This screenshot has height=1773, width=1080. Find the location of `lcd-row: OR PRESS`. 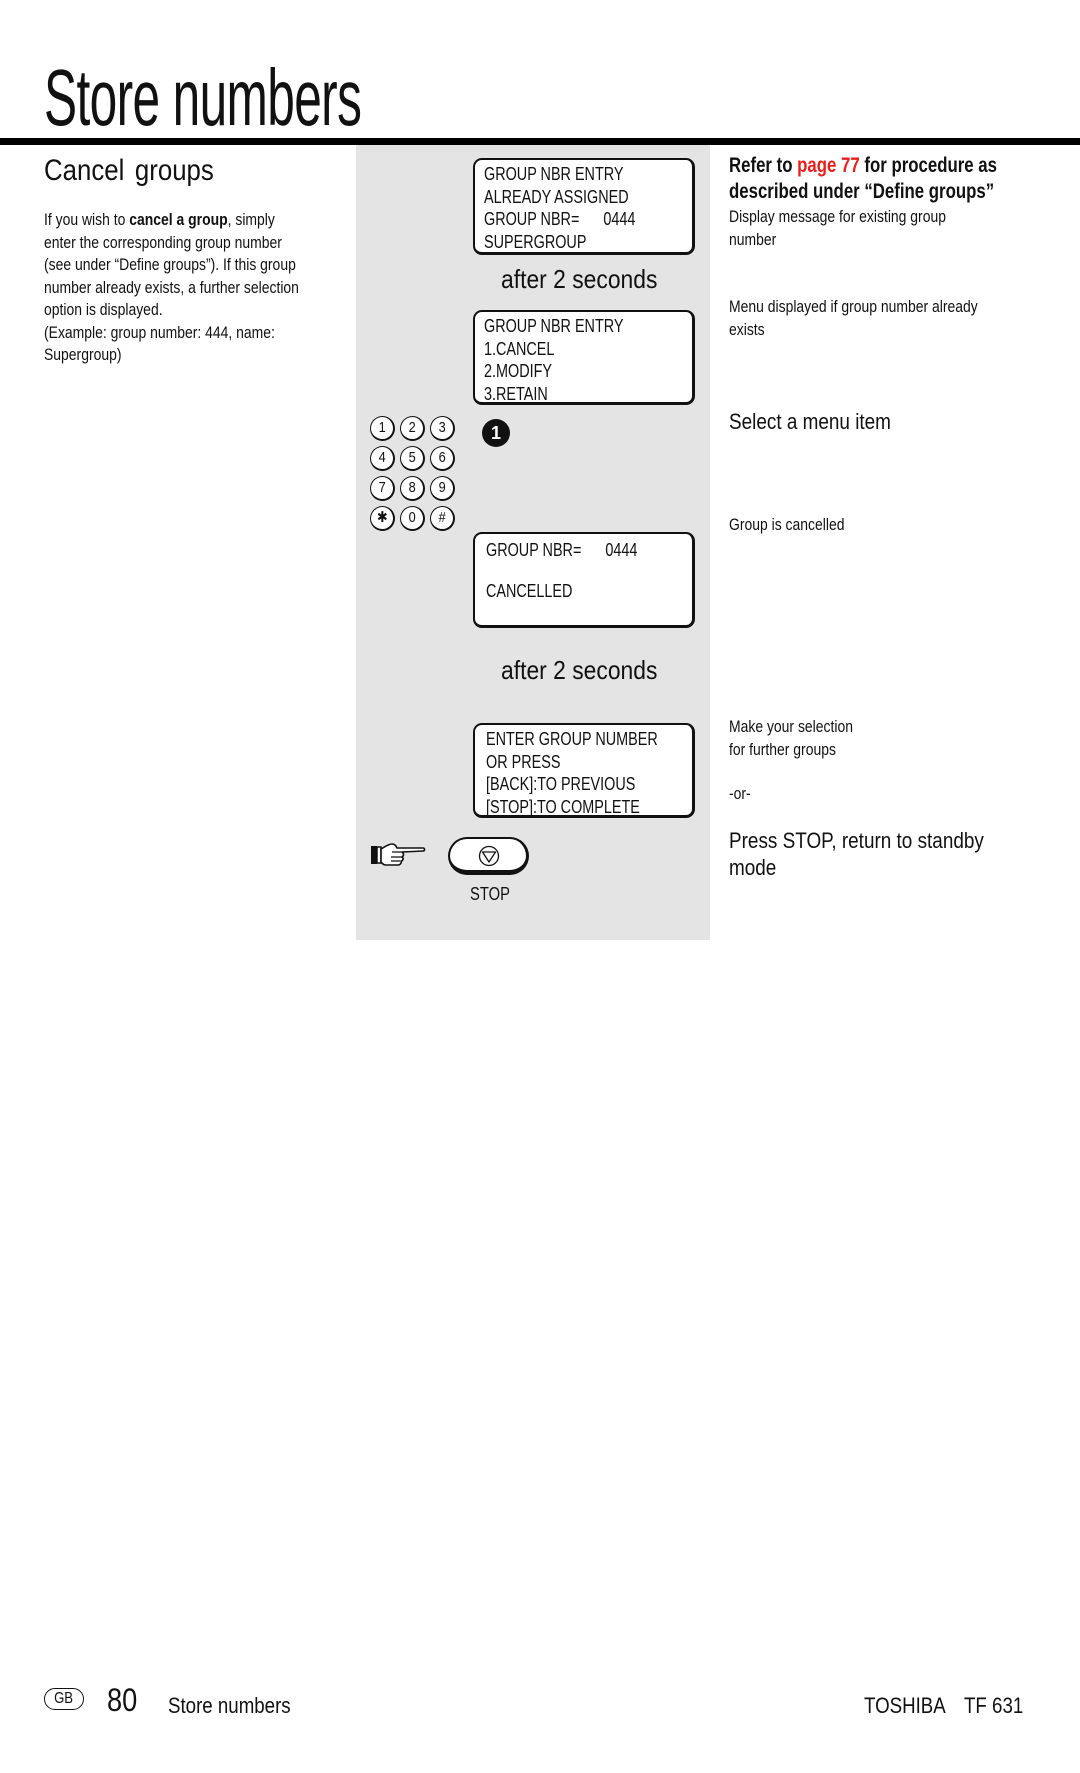

lcd-row: OR PRESS is located at coordinates (523, 761).